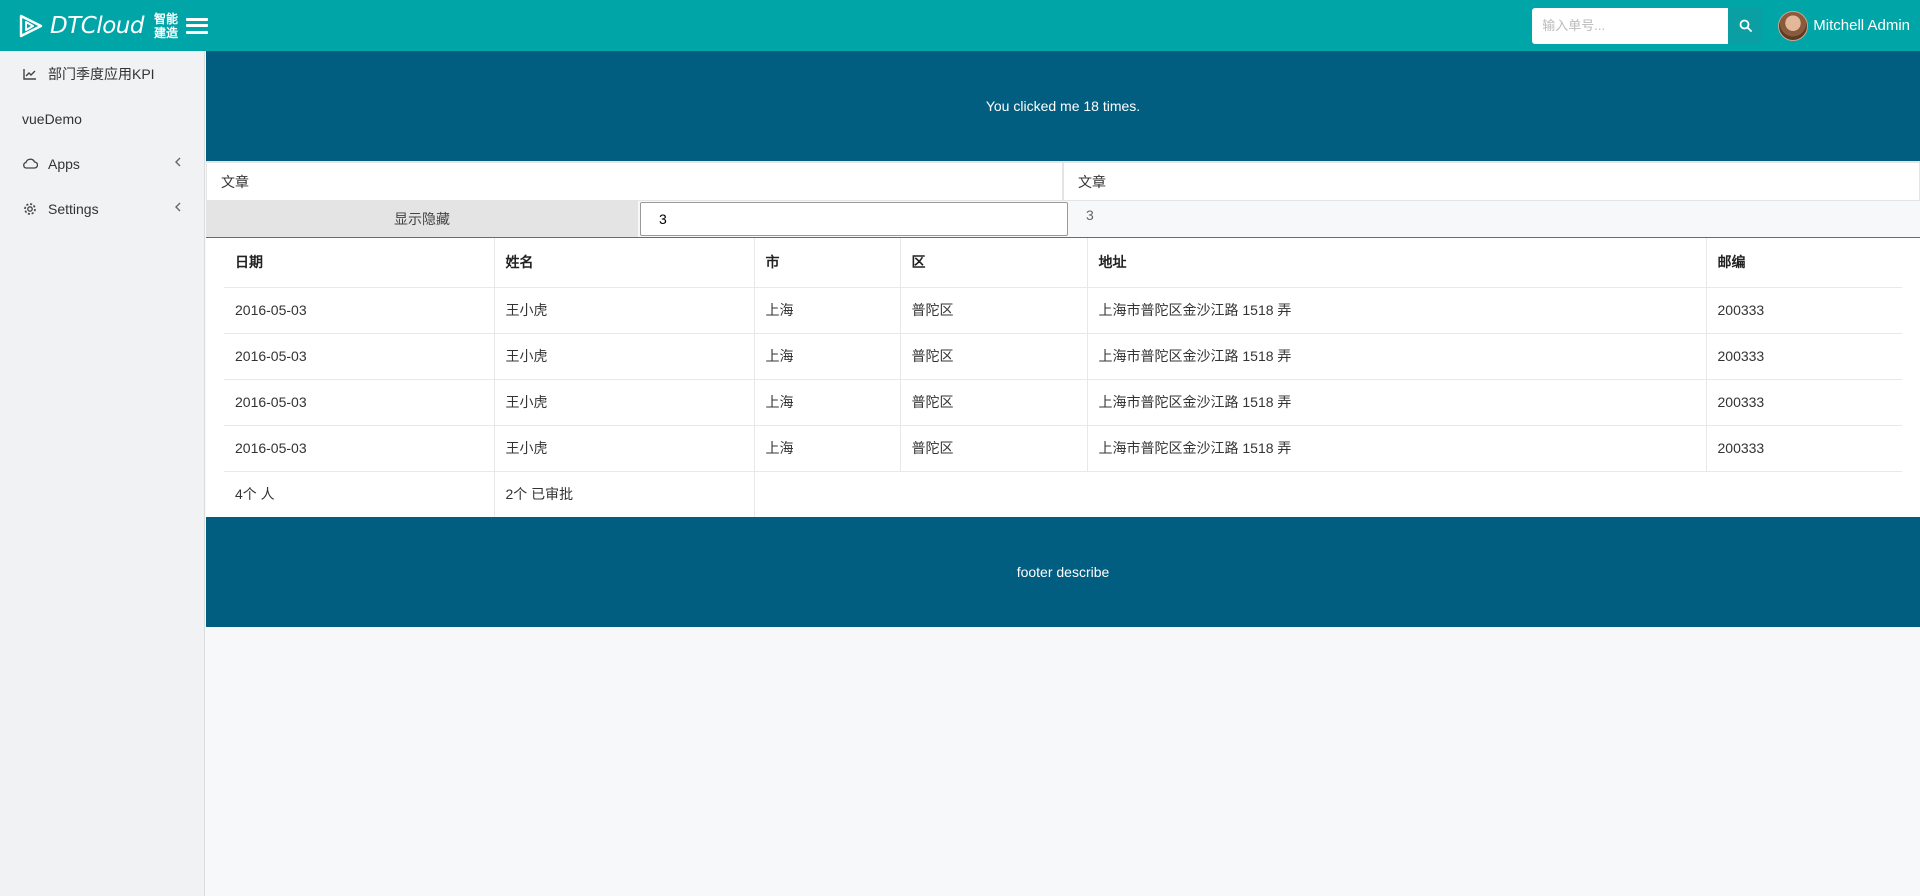 Image resolution: width=1920 pixels, height=896 pixels. I want to click on search-icon, so click(1745, 25).